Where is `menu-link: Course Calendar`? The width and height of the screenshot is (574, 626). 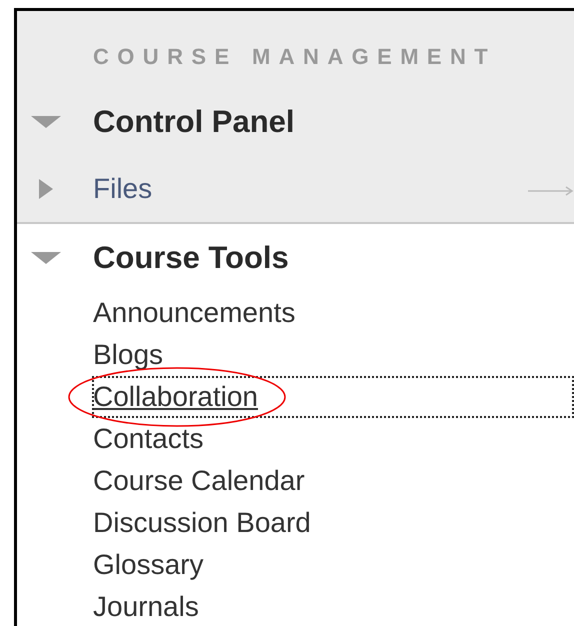 menu-link: Course Calendar is located at coordinates (333, 481).